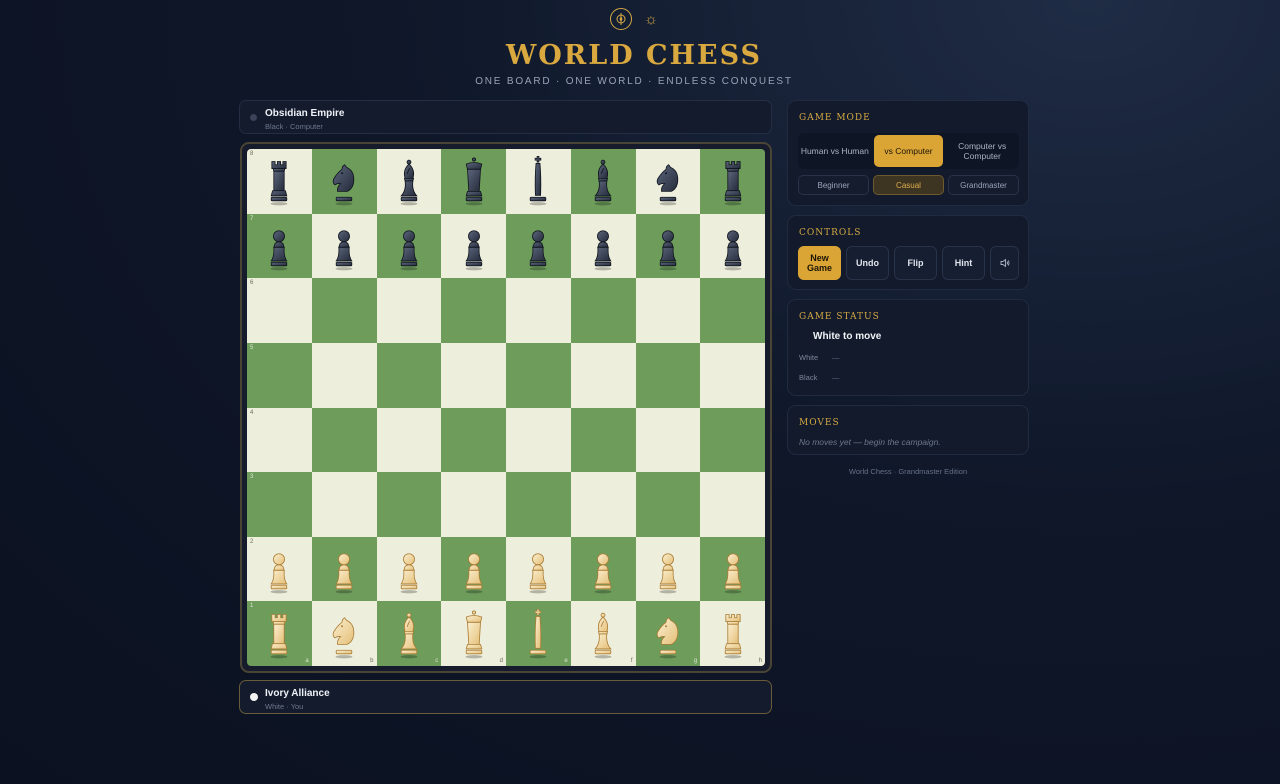 This screenshot has height=784, width=1280. Describe the element at coordinates (538, 504) in the screenshot. I see `square-e3` at that location.